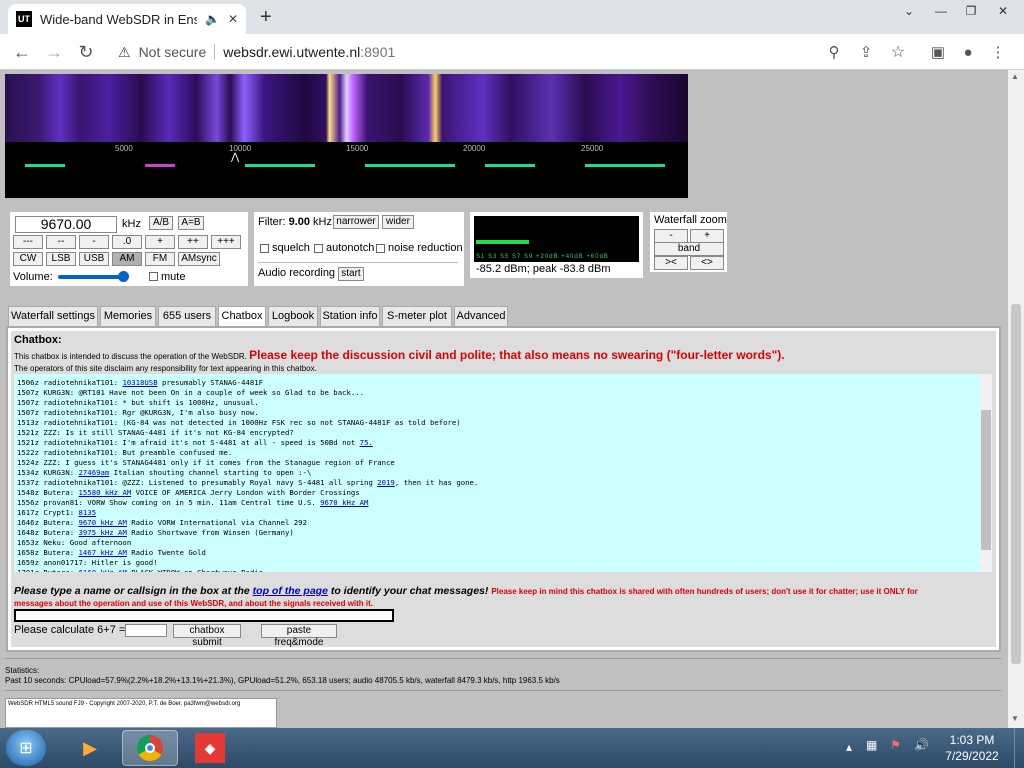 This screenshot has height=768, width=1024. What do you see at coordinates (187, 316) in the screenshot?
I see `tab-users: 655 users` at bounding box center [187, 316].